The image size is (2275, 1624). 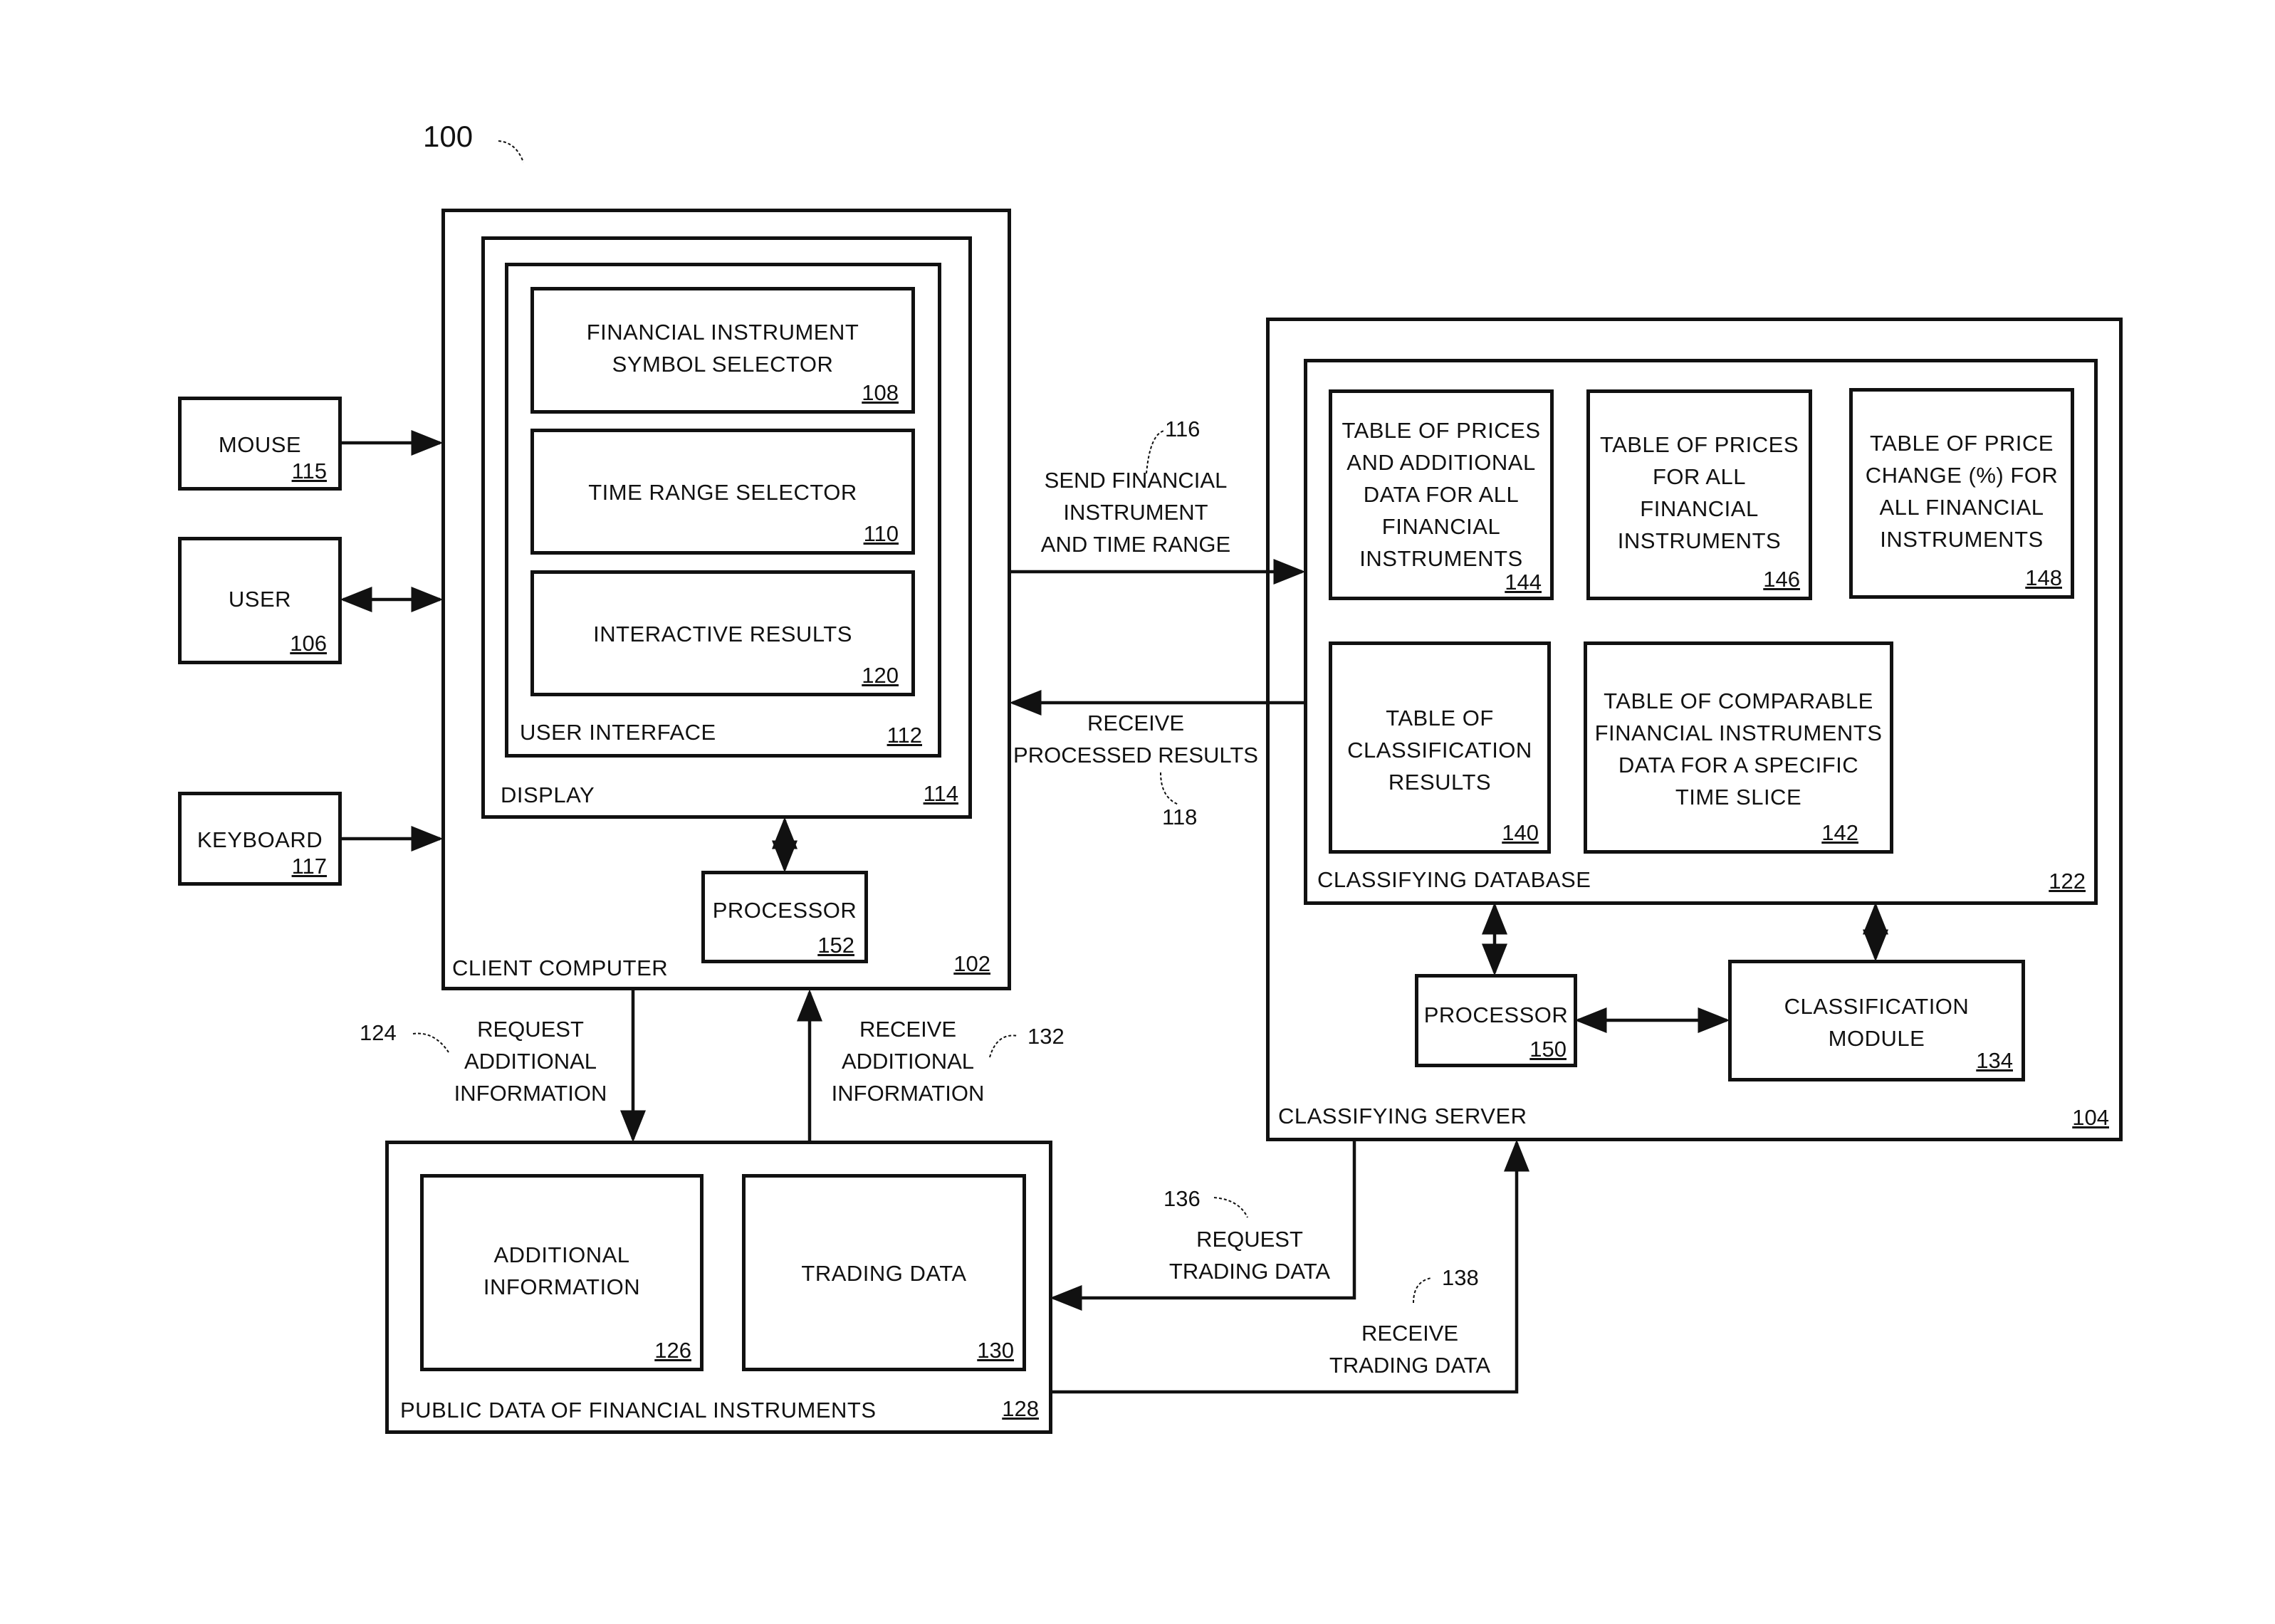 I want to click on table-price-change-ref: 148, so click(x=2043, y=577).